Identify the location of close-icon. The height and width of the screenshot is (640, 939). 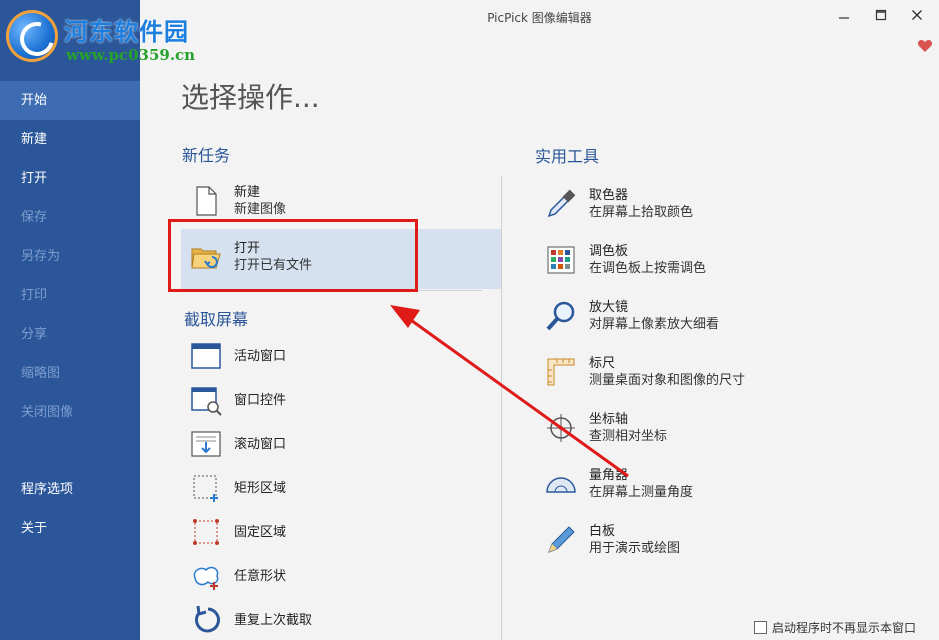
(917, 15).